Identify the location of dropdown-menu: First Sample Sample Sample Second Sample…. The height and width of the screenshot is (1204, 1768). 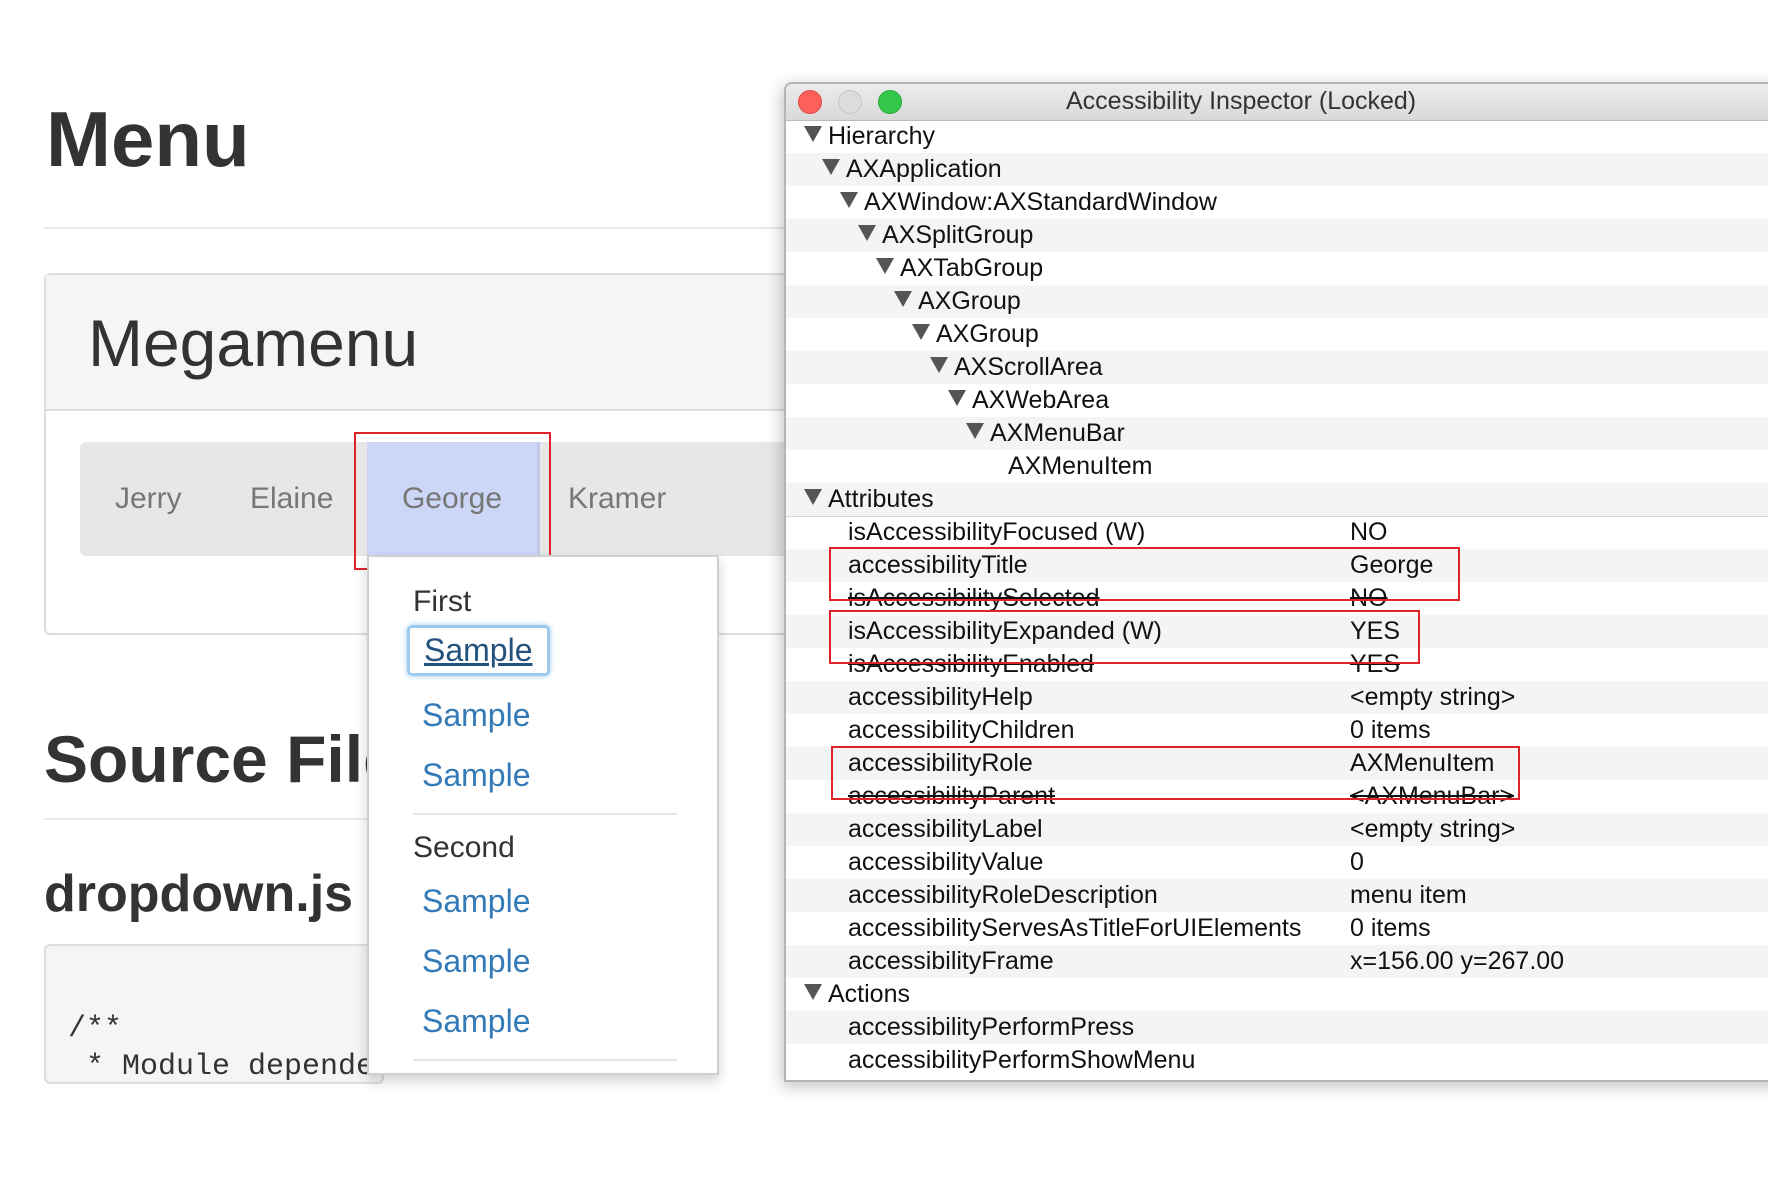
(543, 815).